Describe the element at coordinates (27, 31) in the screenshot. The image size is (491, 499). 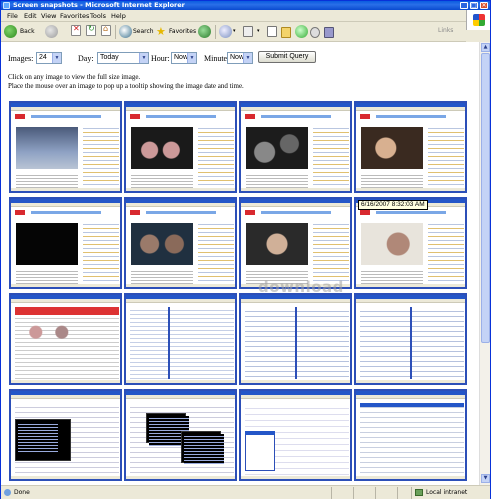
I see `back-label: Back` at that location.